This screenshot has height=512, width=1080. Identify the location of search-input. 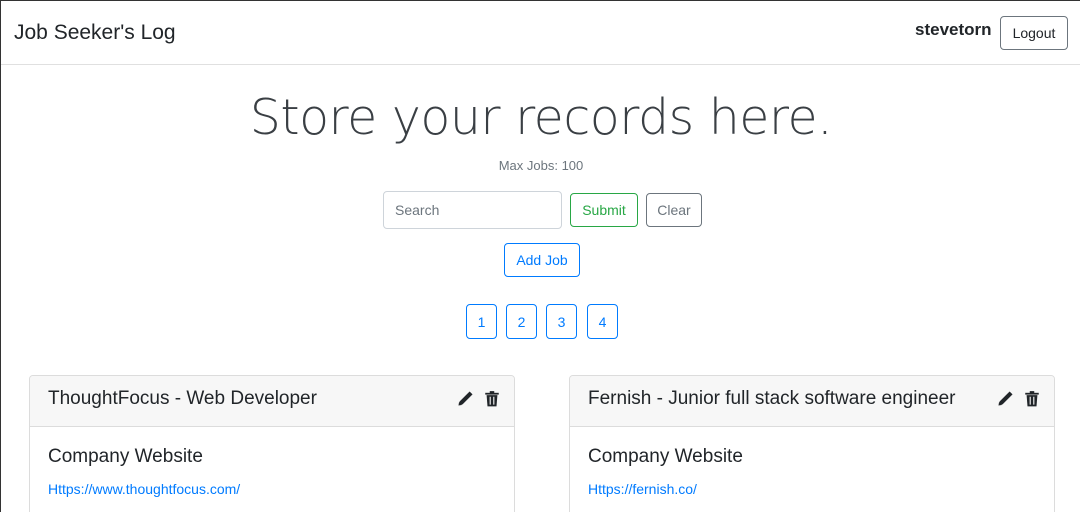
(472, 210).